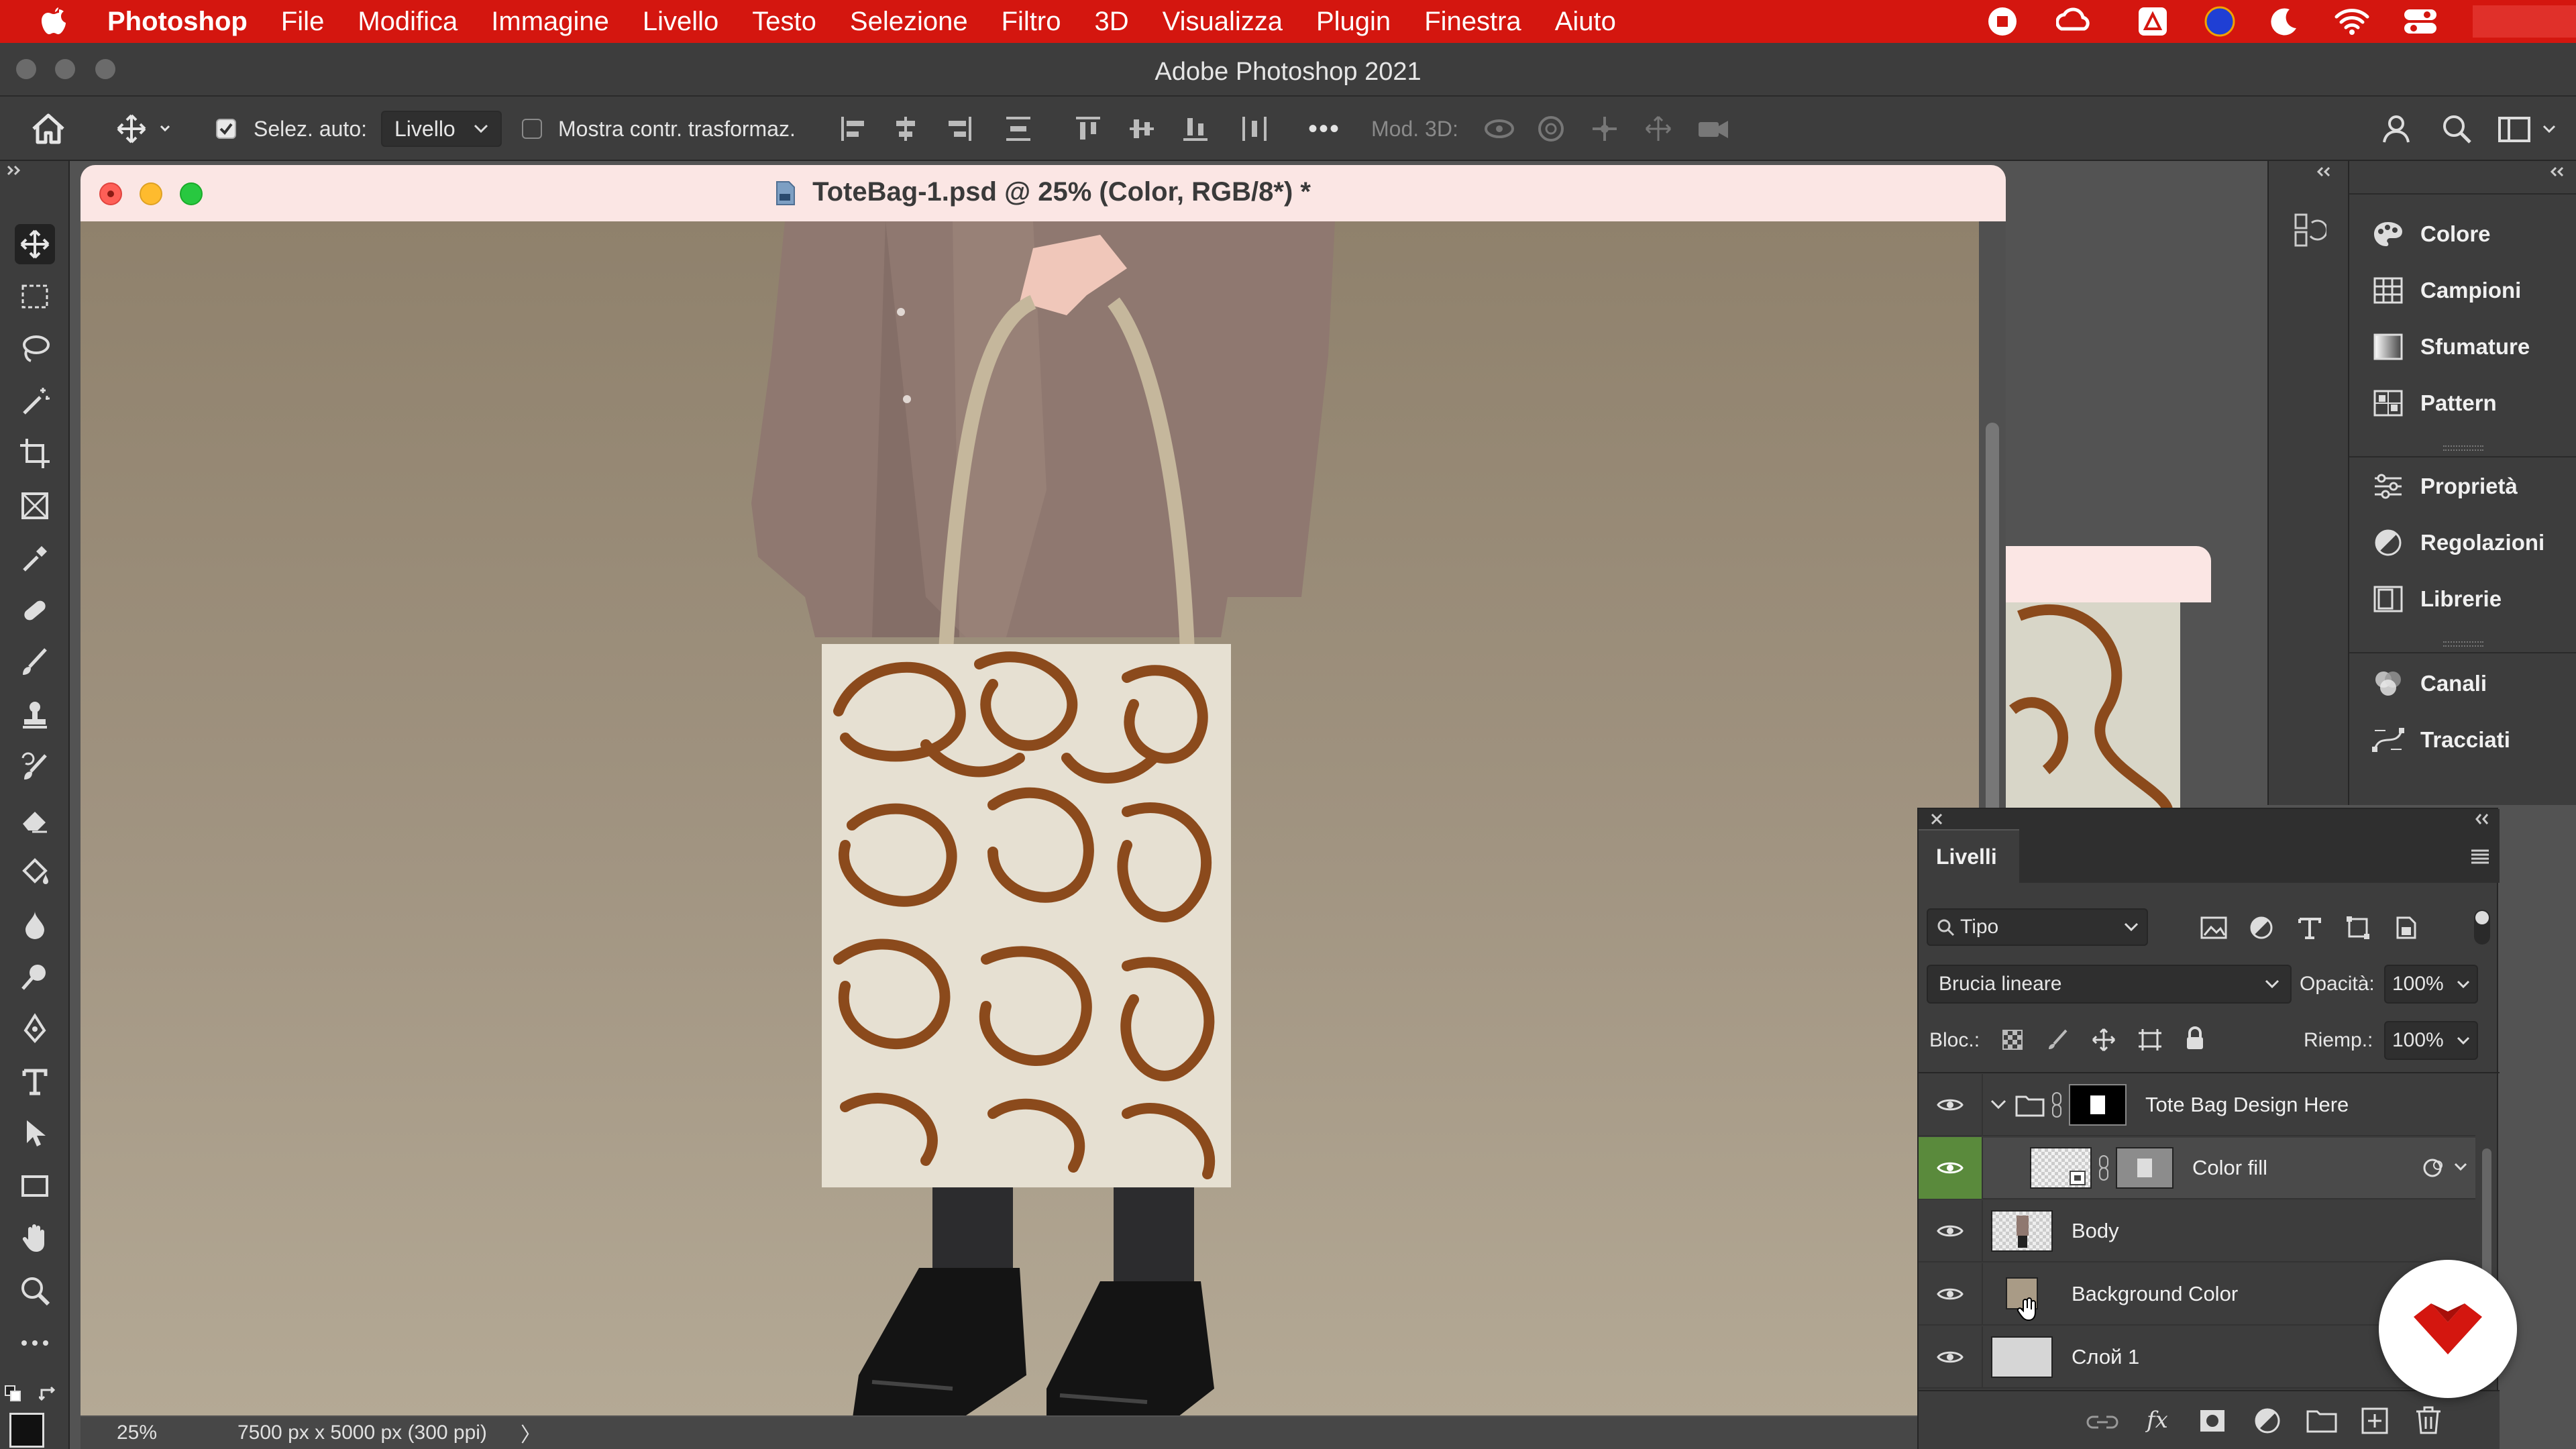 Image resolution: width=2576 pixels, height=1449 pixels. What do you see at coordinates (2104, 1040) in the screenshot?
I see `lock-position-icon` at bounding box center [2104, 1040].